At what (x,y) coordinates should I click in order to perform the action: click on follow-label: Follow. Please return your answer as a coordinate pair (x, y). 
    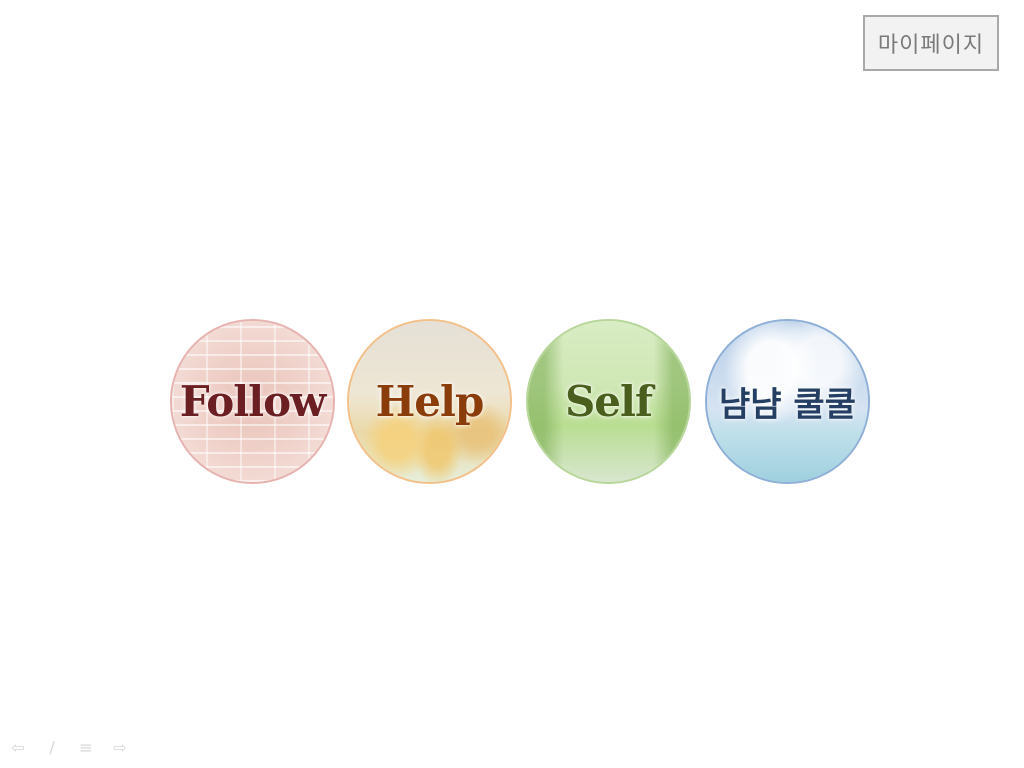
    Looking at the image, I should click on (253, 401).